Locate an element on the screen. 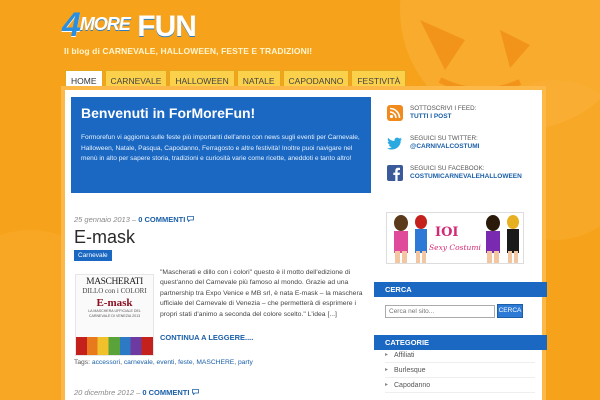  post2-comments-link: 0 COMMENTI is located at coordinates (165, 392).